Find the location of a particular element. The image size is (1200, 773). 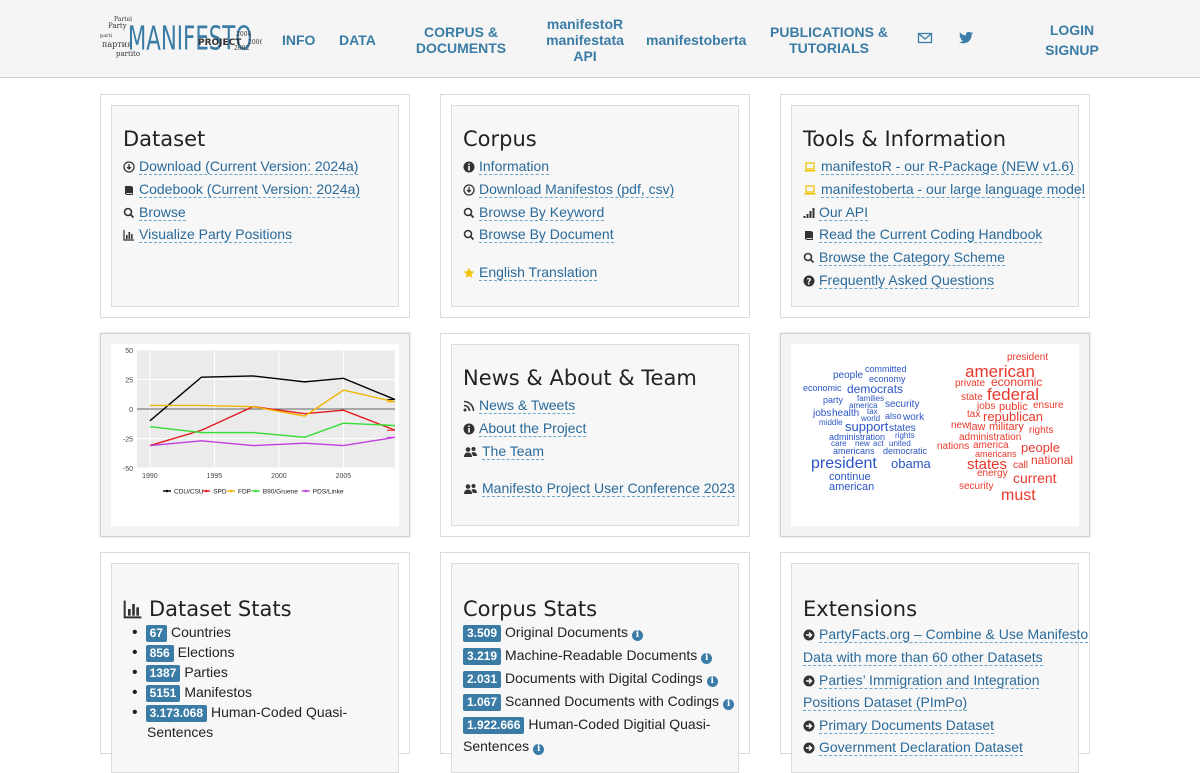

corpus-information-link: Information is located at coordinates (514, 166).